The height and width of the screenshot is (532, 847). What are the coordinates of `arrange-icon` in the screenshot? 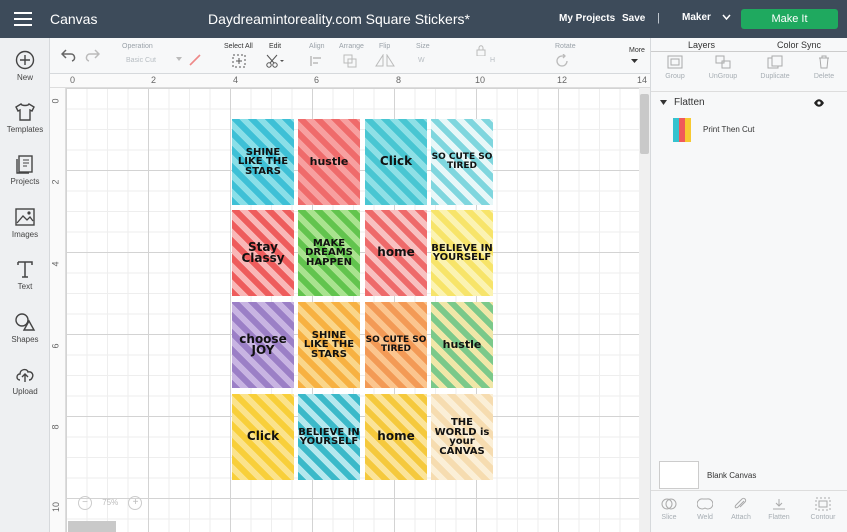 It's located at (352, 61).